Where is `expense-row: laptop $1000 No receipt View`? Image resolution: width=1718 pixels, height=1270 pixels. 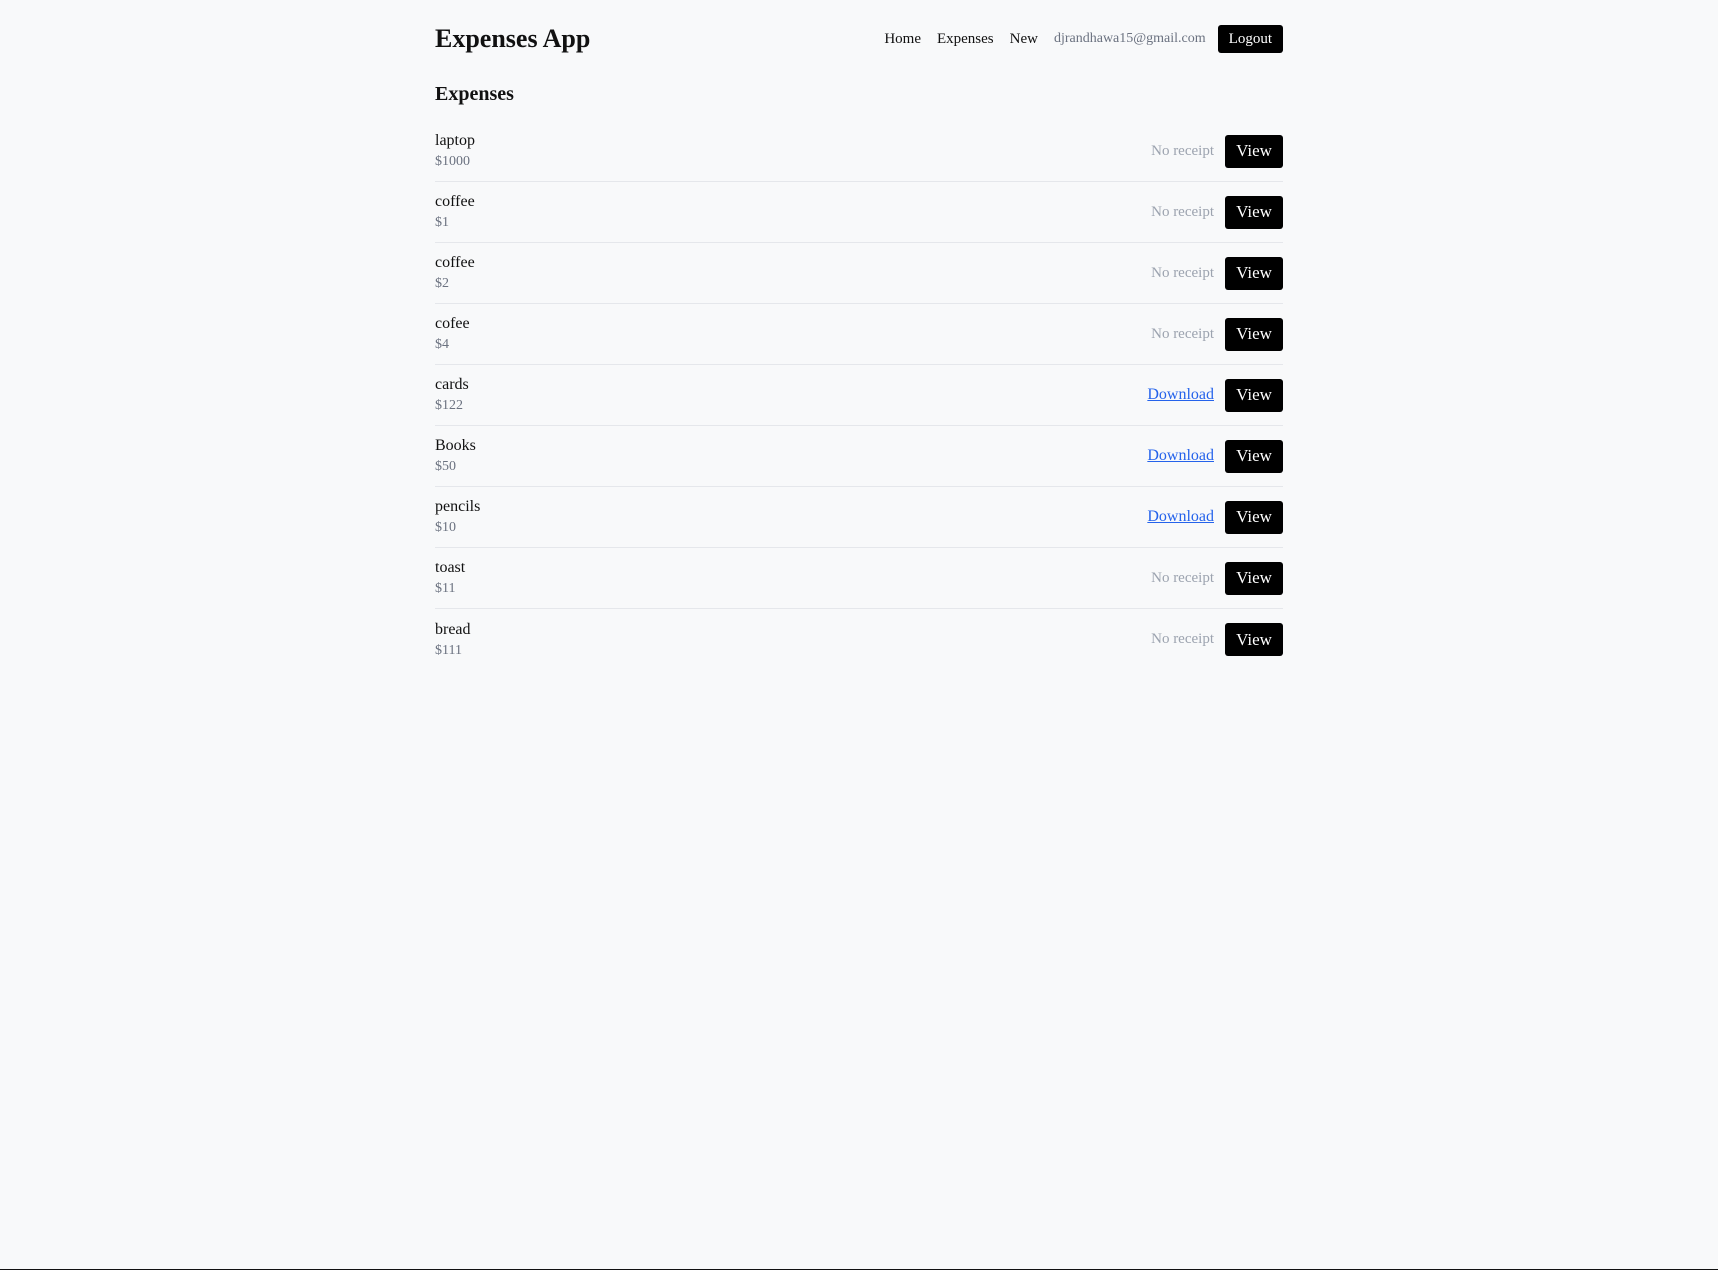
expense-row: laptop $1000 No receipt View is located at coordinates (859, 151).